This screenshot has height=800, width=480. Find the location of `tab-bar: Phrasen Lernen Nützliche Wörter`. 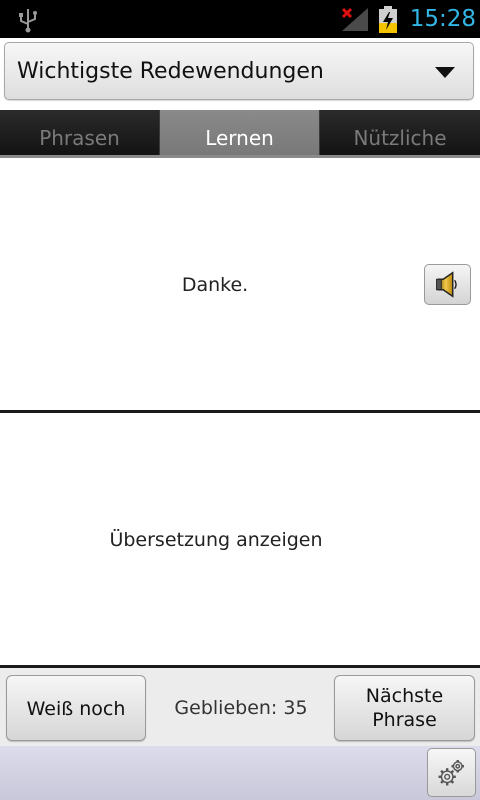

tab-bar: Phrasen Lernen Nützliche Wörter is located at coordinates (240, 158).